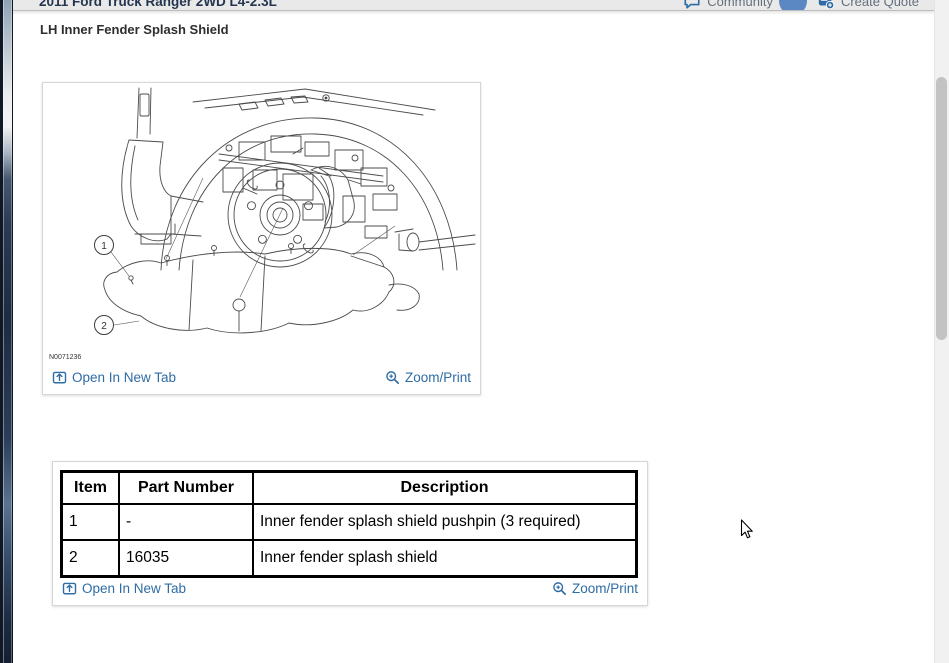 The image size is (949, 663). What do you see at coordinates (90, 487) in the screenshot?
I see `header-item: Item` at bounding box center [90, 487].